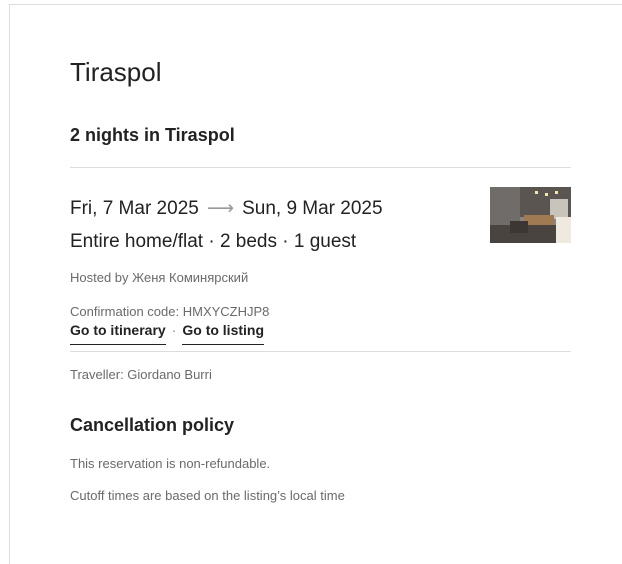  I want to click on go-to-itinerary-link: Go to itinerary, so click(118, 333).